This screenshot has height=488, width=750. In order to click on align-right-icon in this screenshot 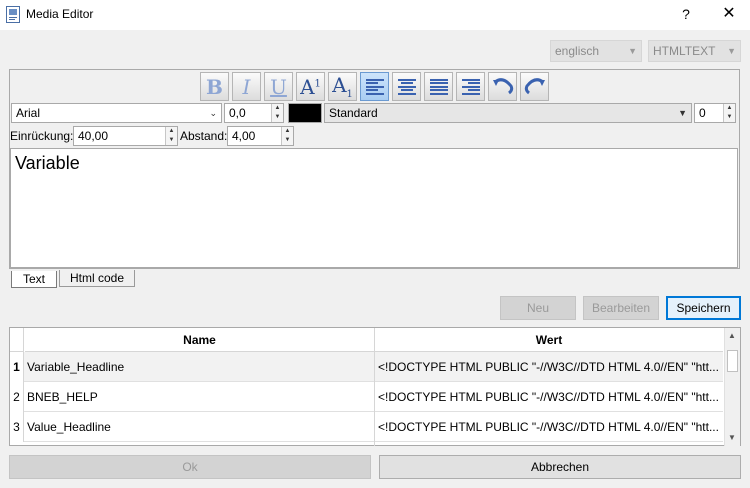, I will do `click(470, 86)`.